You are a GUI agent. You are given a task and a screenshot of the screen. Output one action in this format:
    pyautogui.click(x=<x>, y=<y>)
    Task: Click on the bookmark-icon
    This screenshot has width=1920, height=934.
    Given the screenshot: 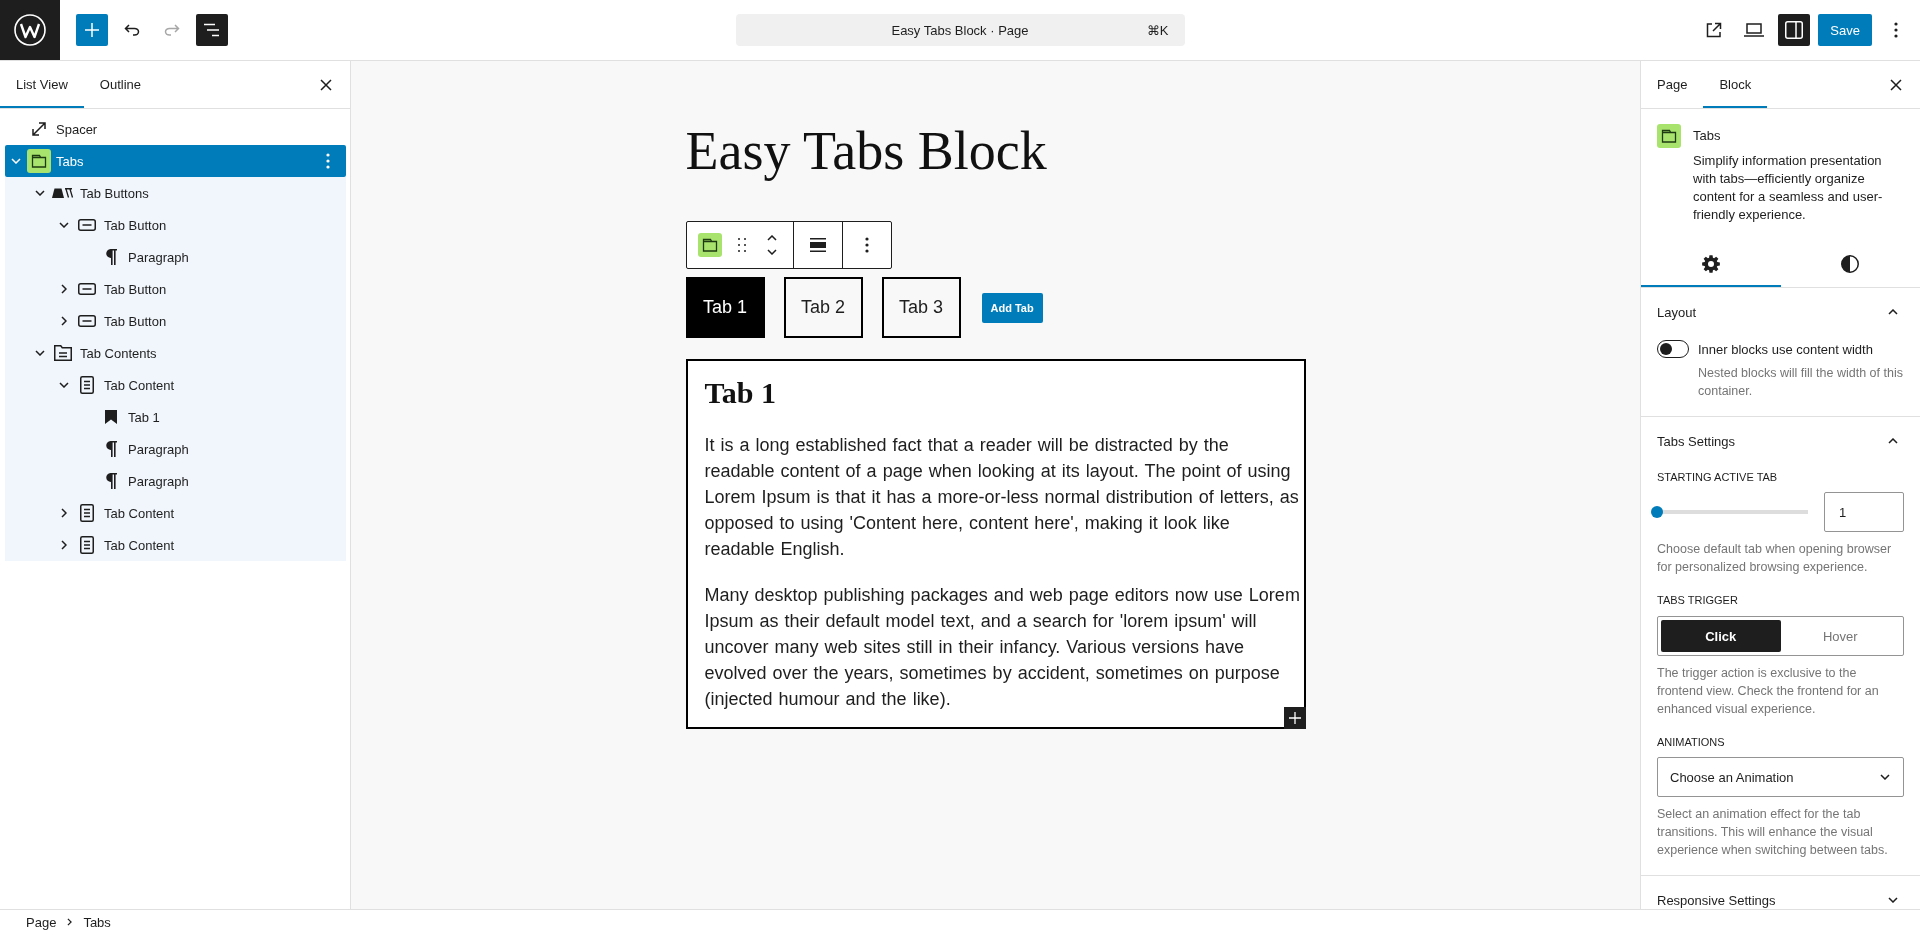 What is the action you would take?
    pyautogui.click(x=111, y=417)
    